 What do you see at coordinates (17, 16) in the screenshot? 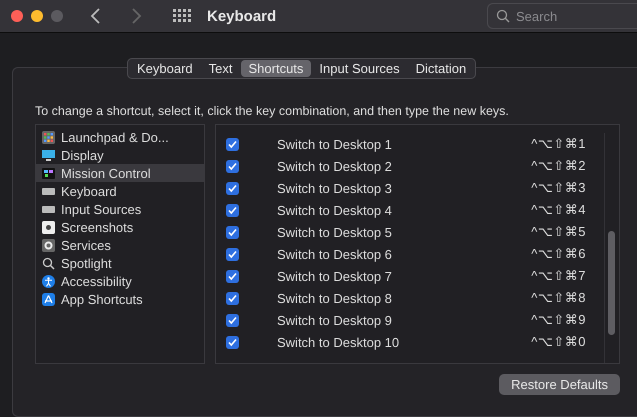
I see `close-button` at bounding box center [17, 16].